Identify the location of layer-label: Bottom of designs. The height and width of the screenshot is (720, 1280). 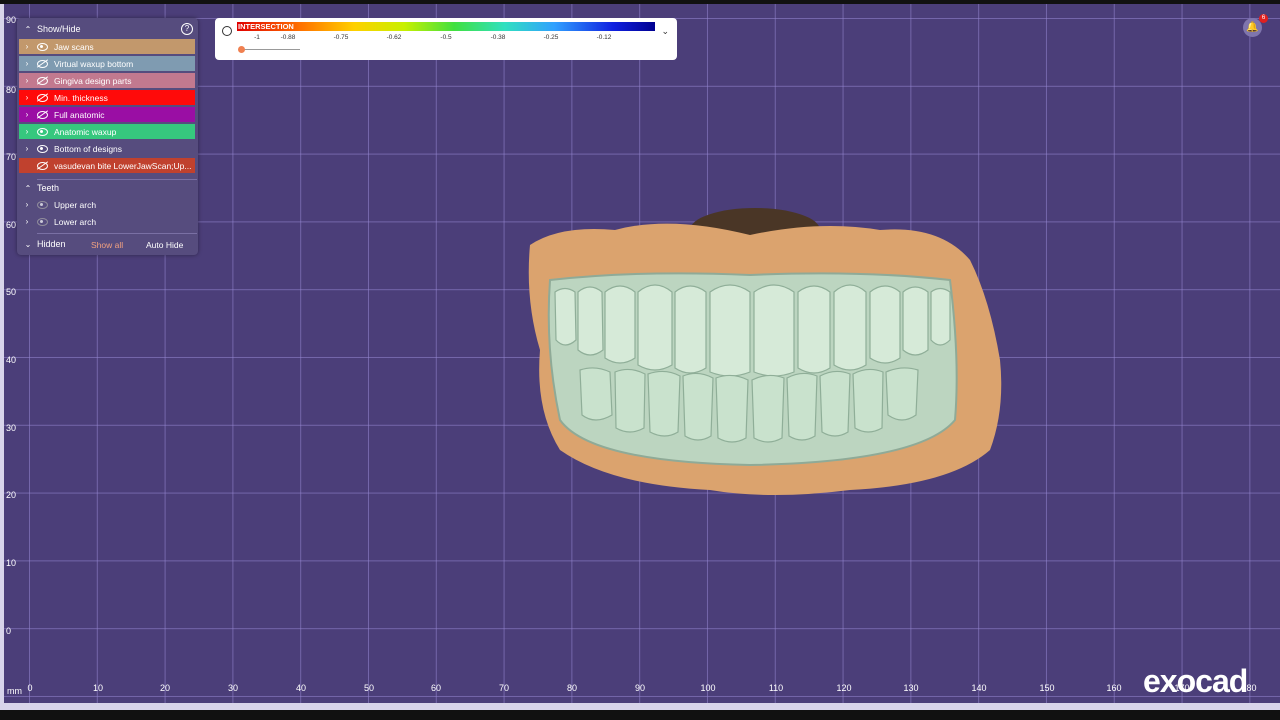
(88, 148).